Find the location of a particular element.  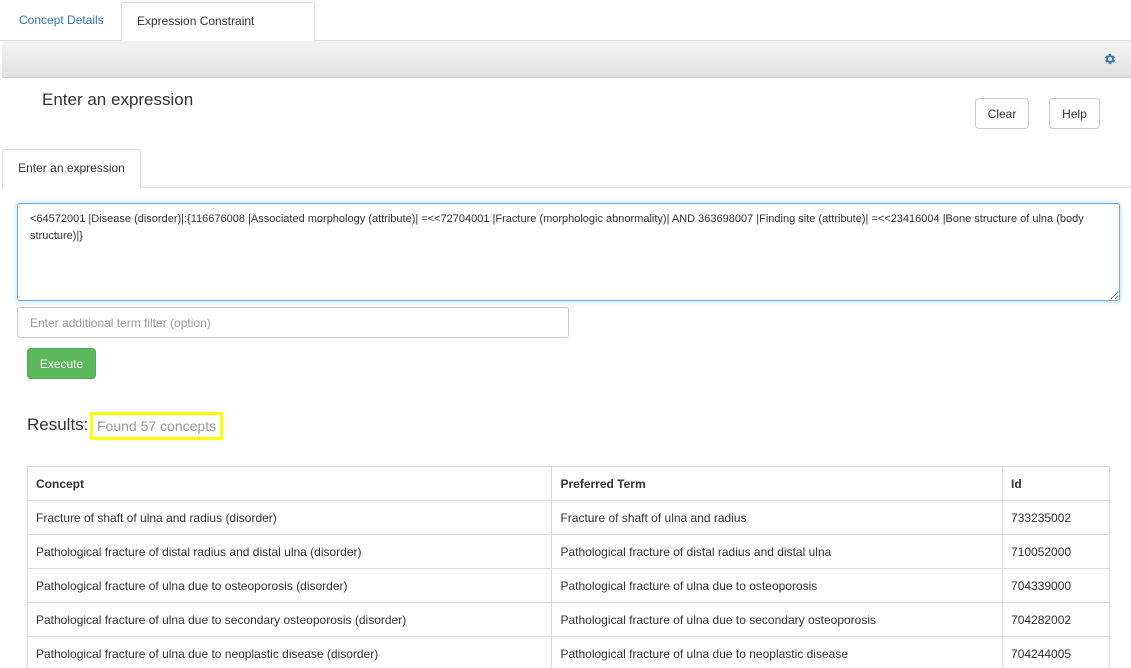

results-label: Results: is located at coordinates (58, 424).